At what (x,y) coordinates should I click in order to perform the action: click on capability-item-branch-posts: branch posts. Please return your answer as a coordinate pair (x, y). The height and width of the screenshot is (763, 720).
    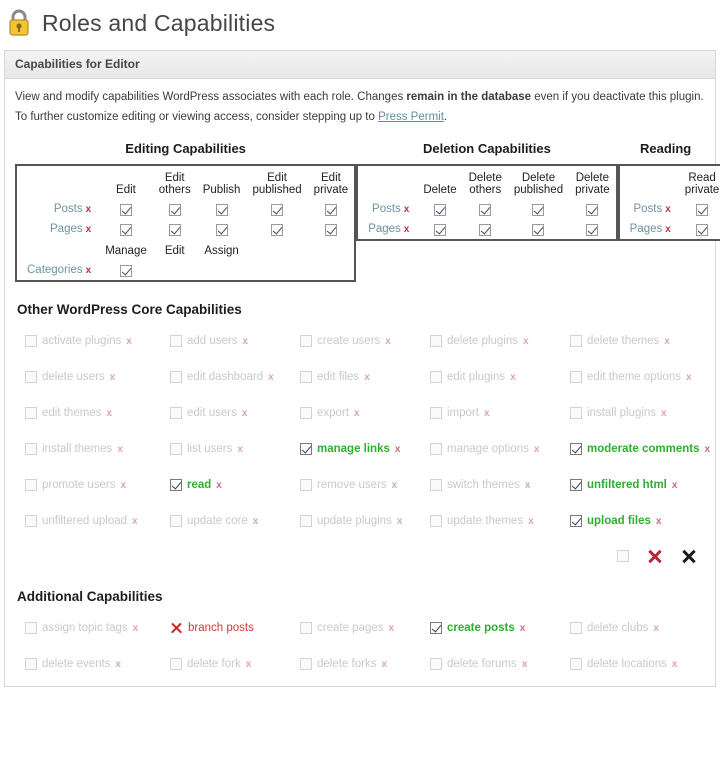
    Looking at the image, I should click on (235, 628).